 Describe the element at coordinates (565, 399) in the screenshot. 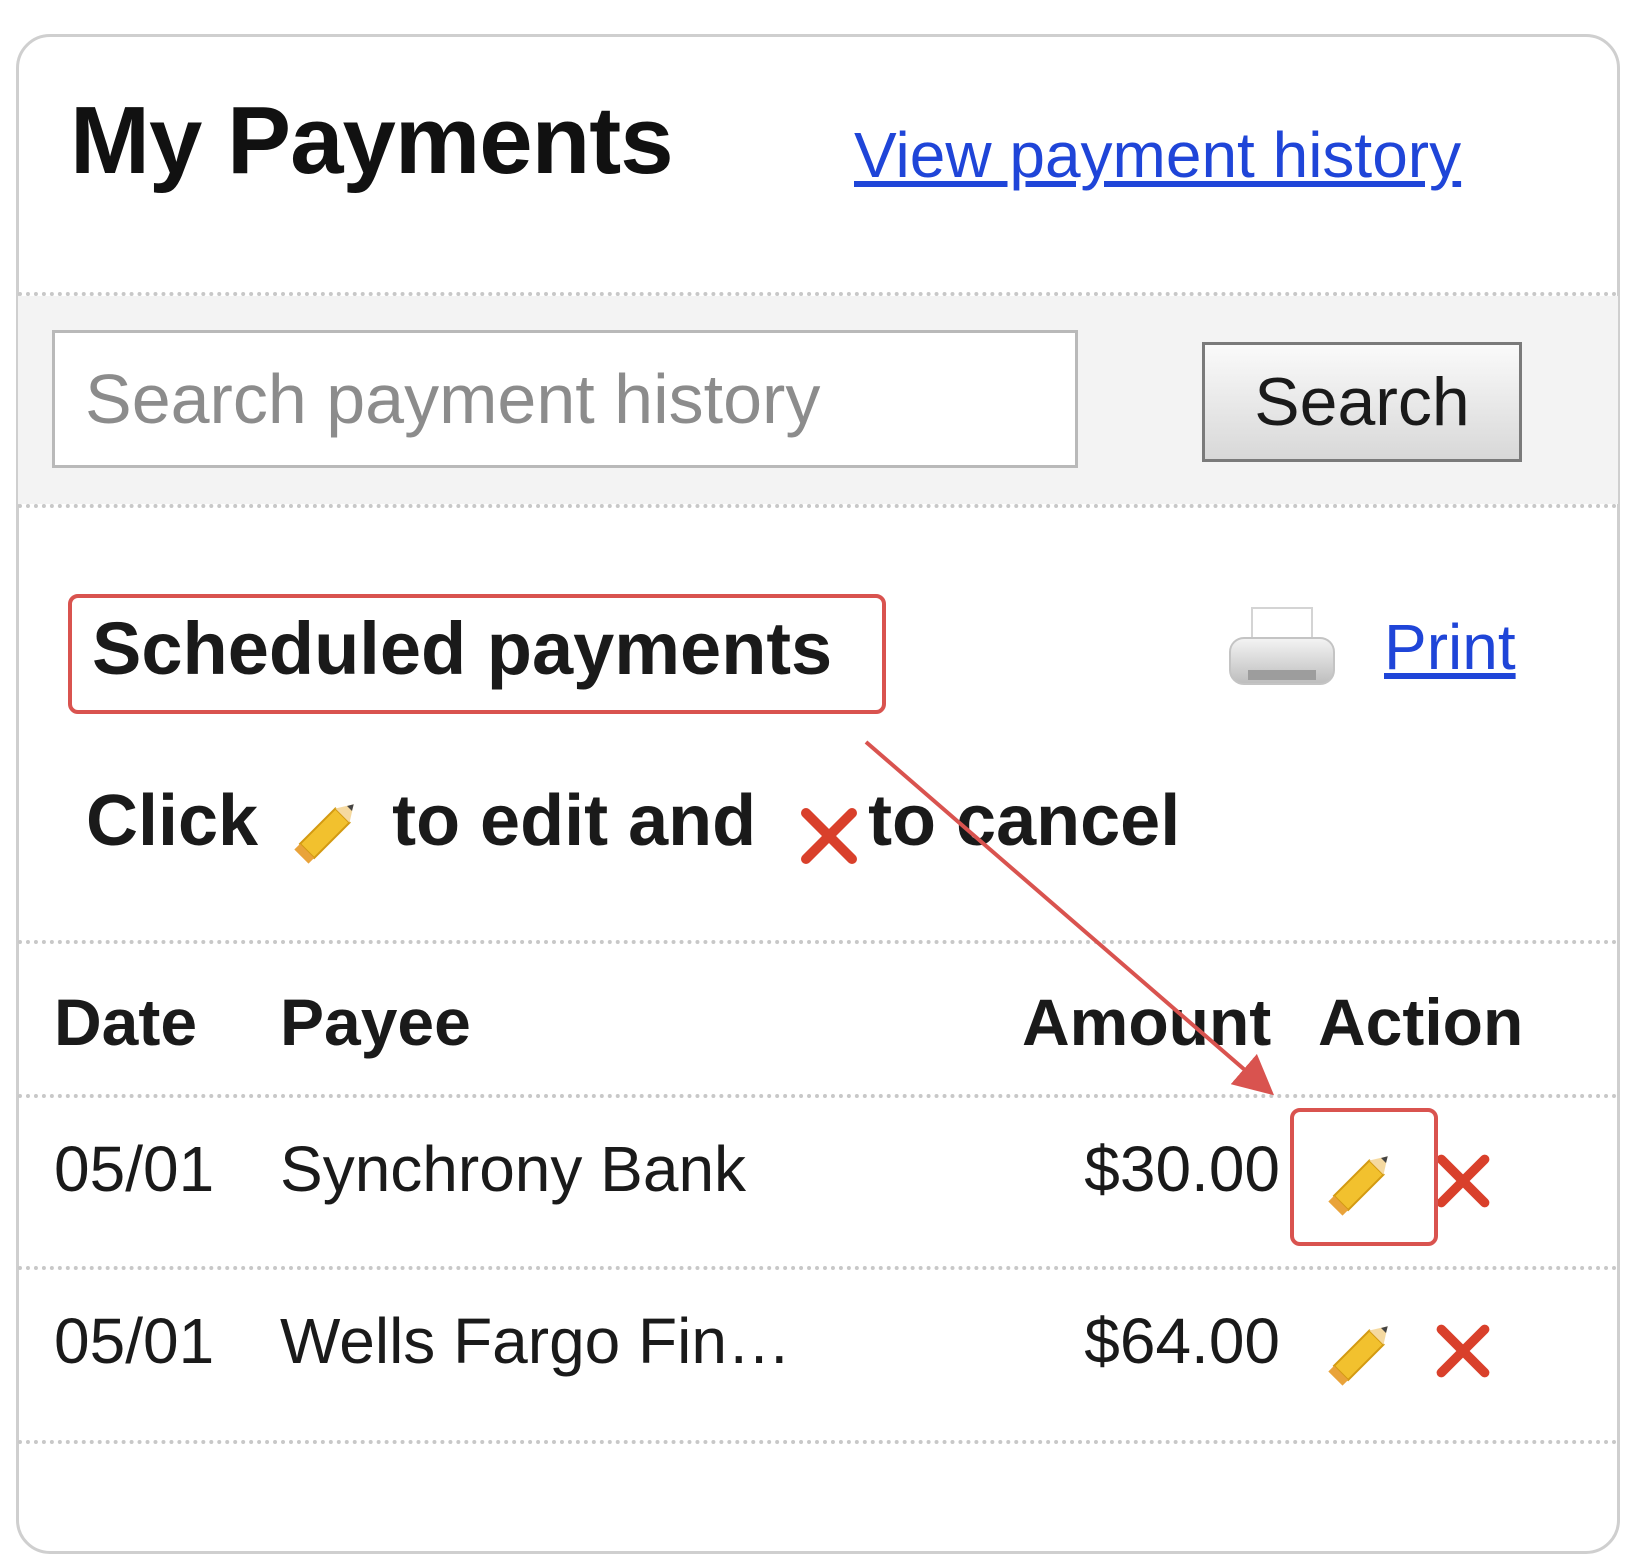

I see `search-input` at that location.